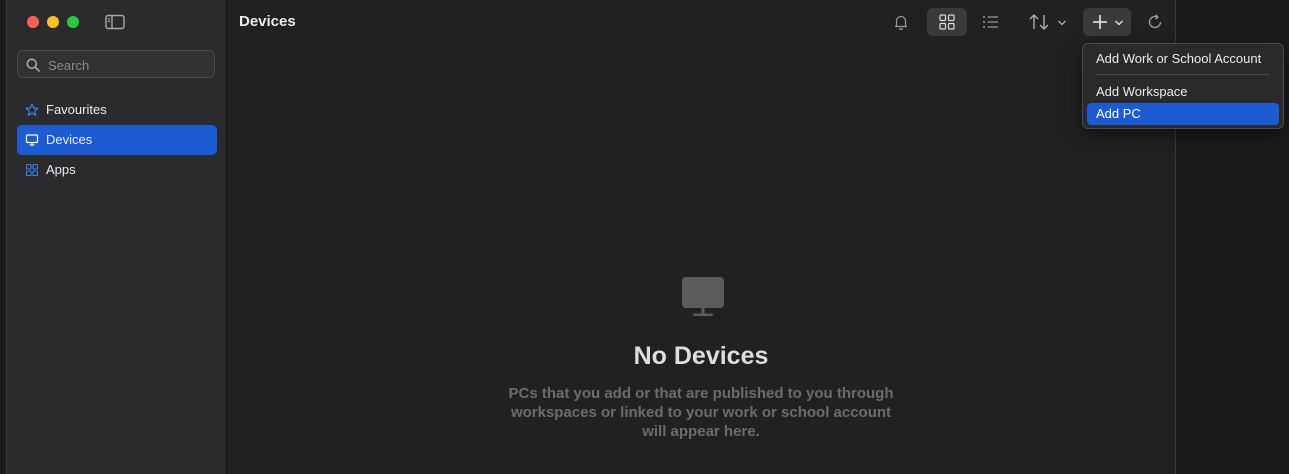  What do you see at coordinates (61, 169) in the screenshot?
I see `sidebar-item-label: Apps` at bounding box center [61, 169].